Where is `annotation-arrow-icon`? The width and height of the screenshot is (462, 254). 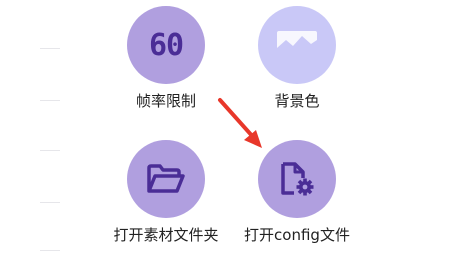
annotation-arrow-icon is located at coordinates (240, 123).